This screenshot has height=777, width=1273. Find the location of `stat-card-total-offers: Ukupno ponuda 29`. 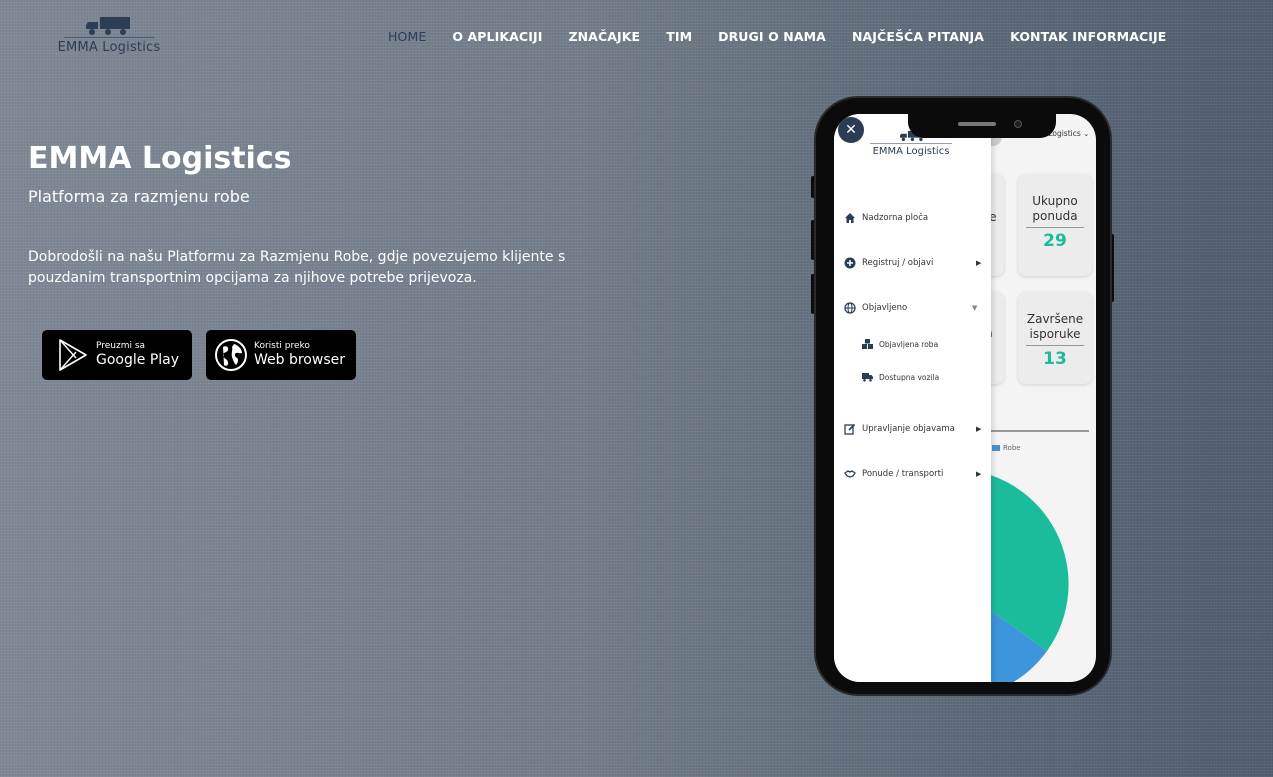

stat-card-total-offers: Ukupno ponuda 29 is located at coordinates (1055, 225).